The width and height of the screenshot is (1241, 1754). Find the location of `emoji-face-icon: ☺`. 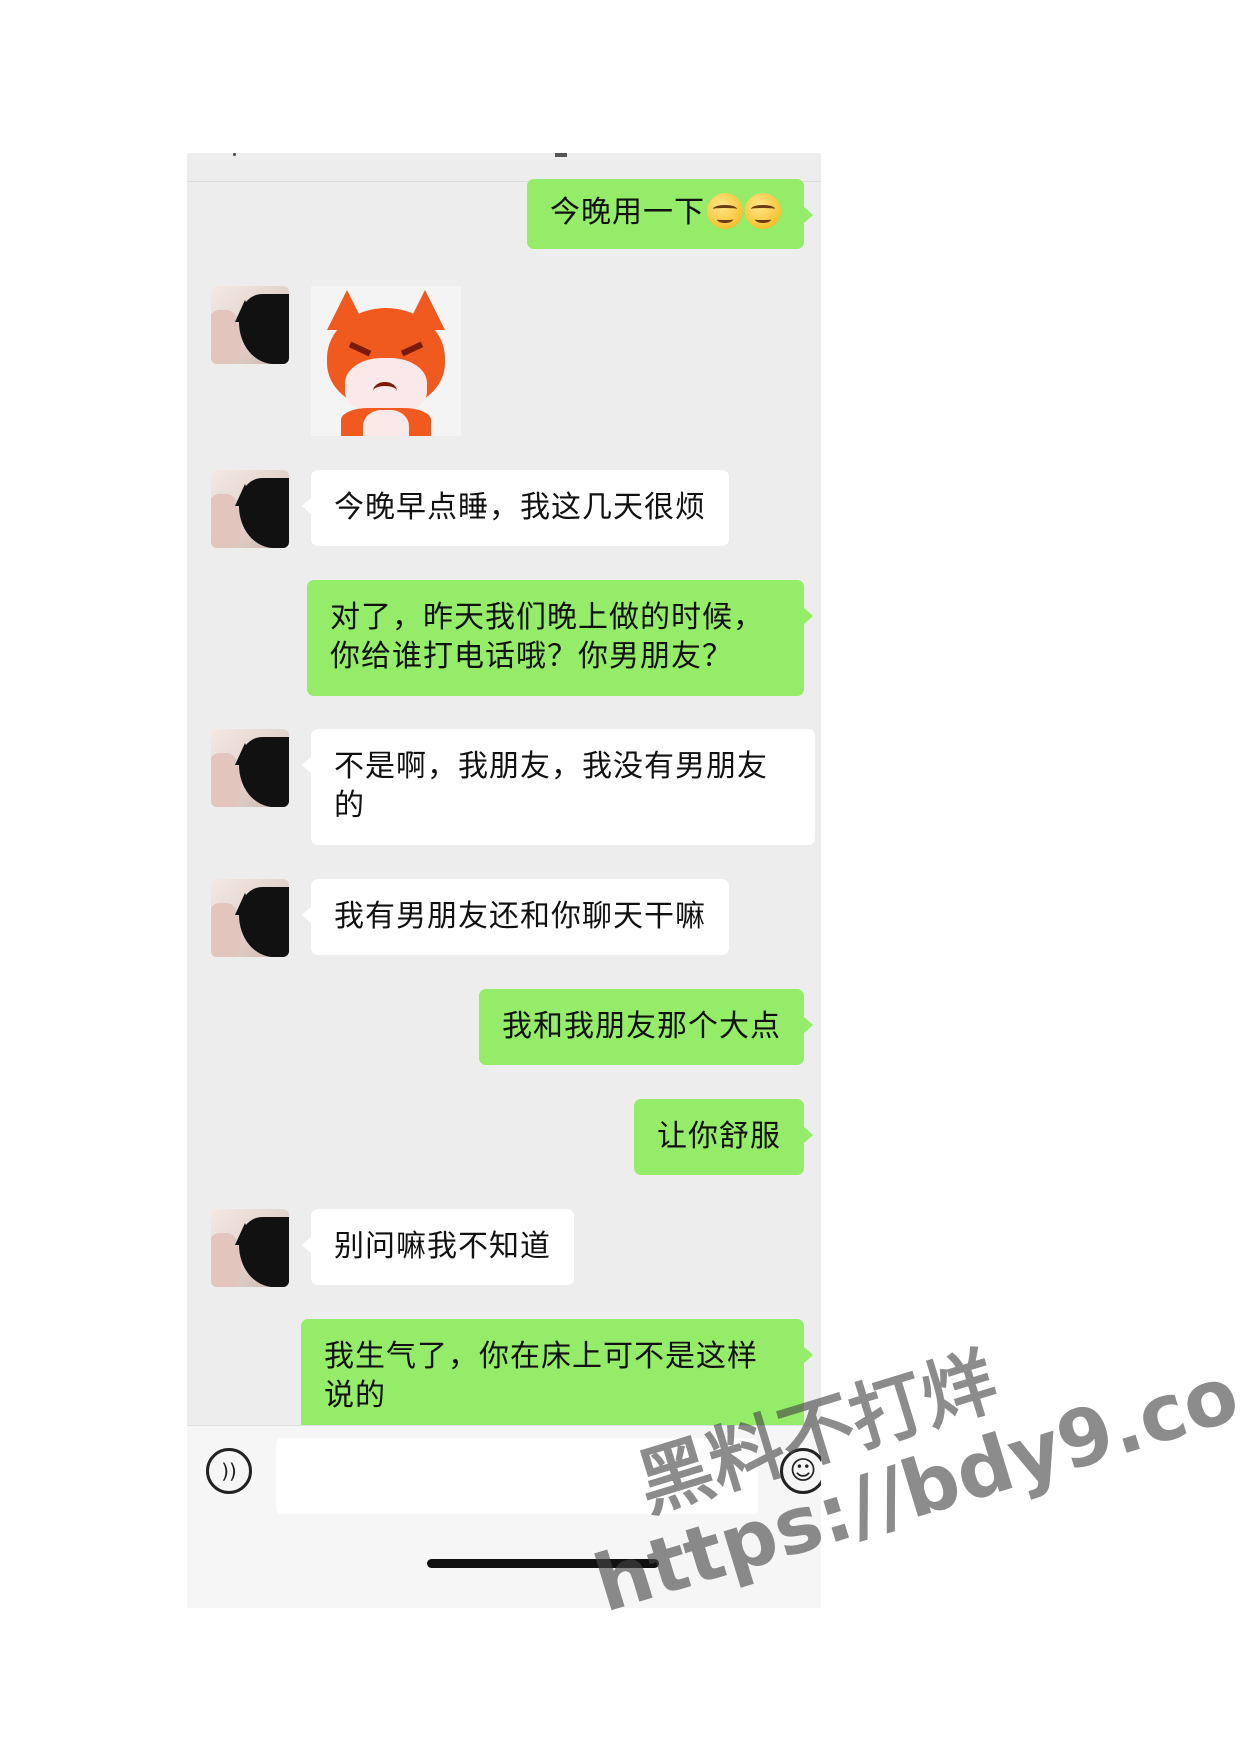

emoji-face-icon: ☺ is located at coordinates (800, 1471).